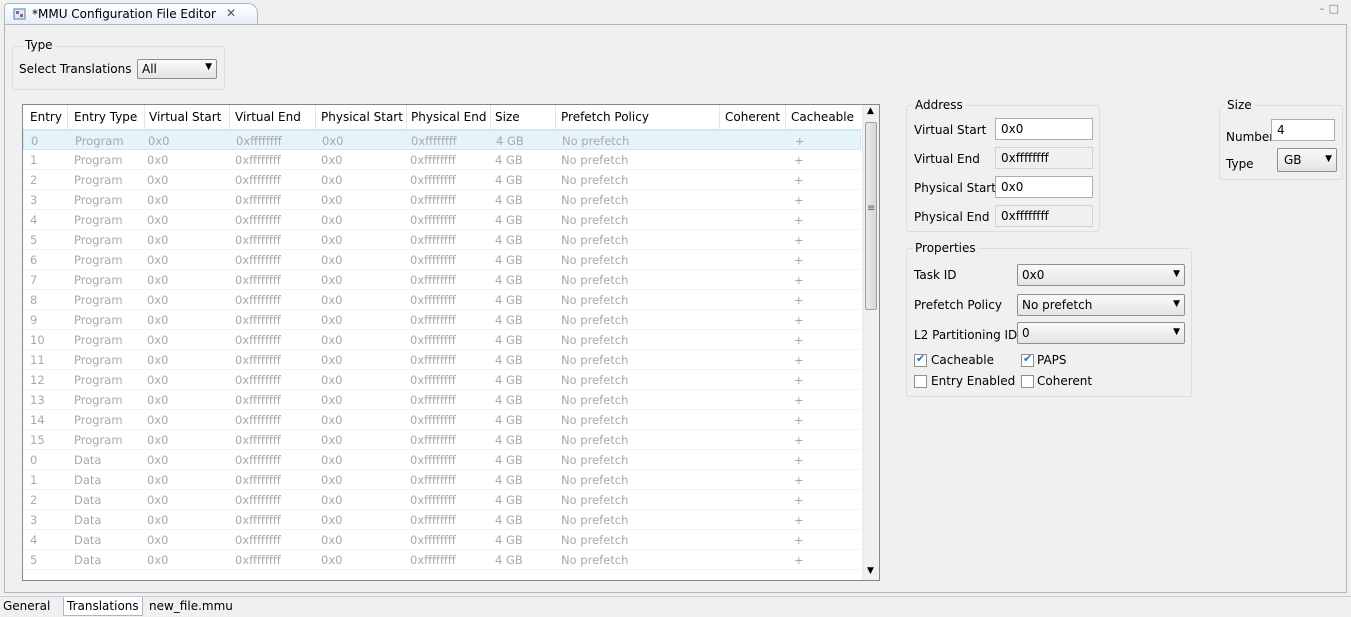 Image resolution: width=1351 pixels, height=617 pixels. Describe the element at coordinates (185, 117) in the screenshot. I see `column-header-virtual-start: Virtual Start` at that location.